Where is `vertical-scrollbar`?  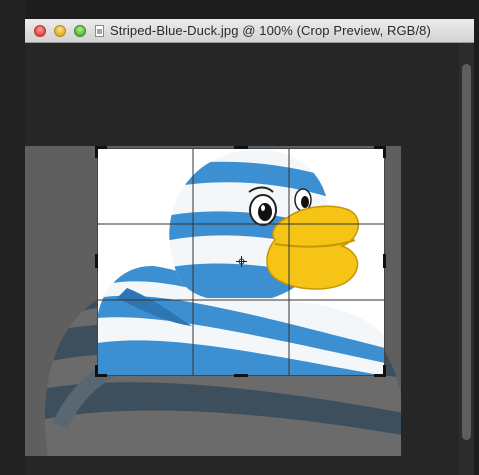 vertical-scrollbar is located at coordinates (466, 259).